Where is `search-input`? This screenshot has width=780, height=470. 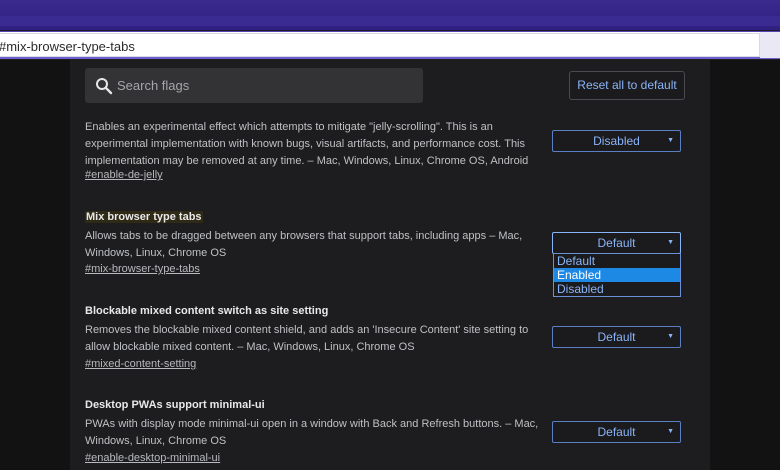
search-input is located at coordinates (262, 85).